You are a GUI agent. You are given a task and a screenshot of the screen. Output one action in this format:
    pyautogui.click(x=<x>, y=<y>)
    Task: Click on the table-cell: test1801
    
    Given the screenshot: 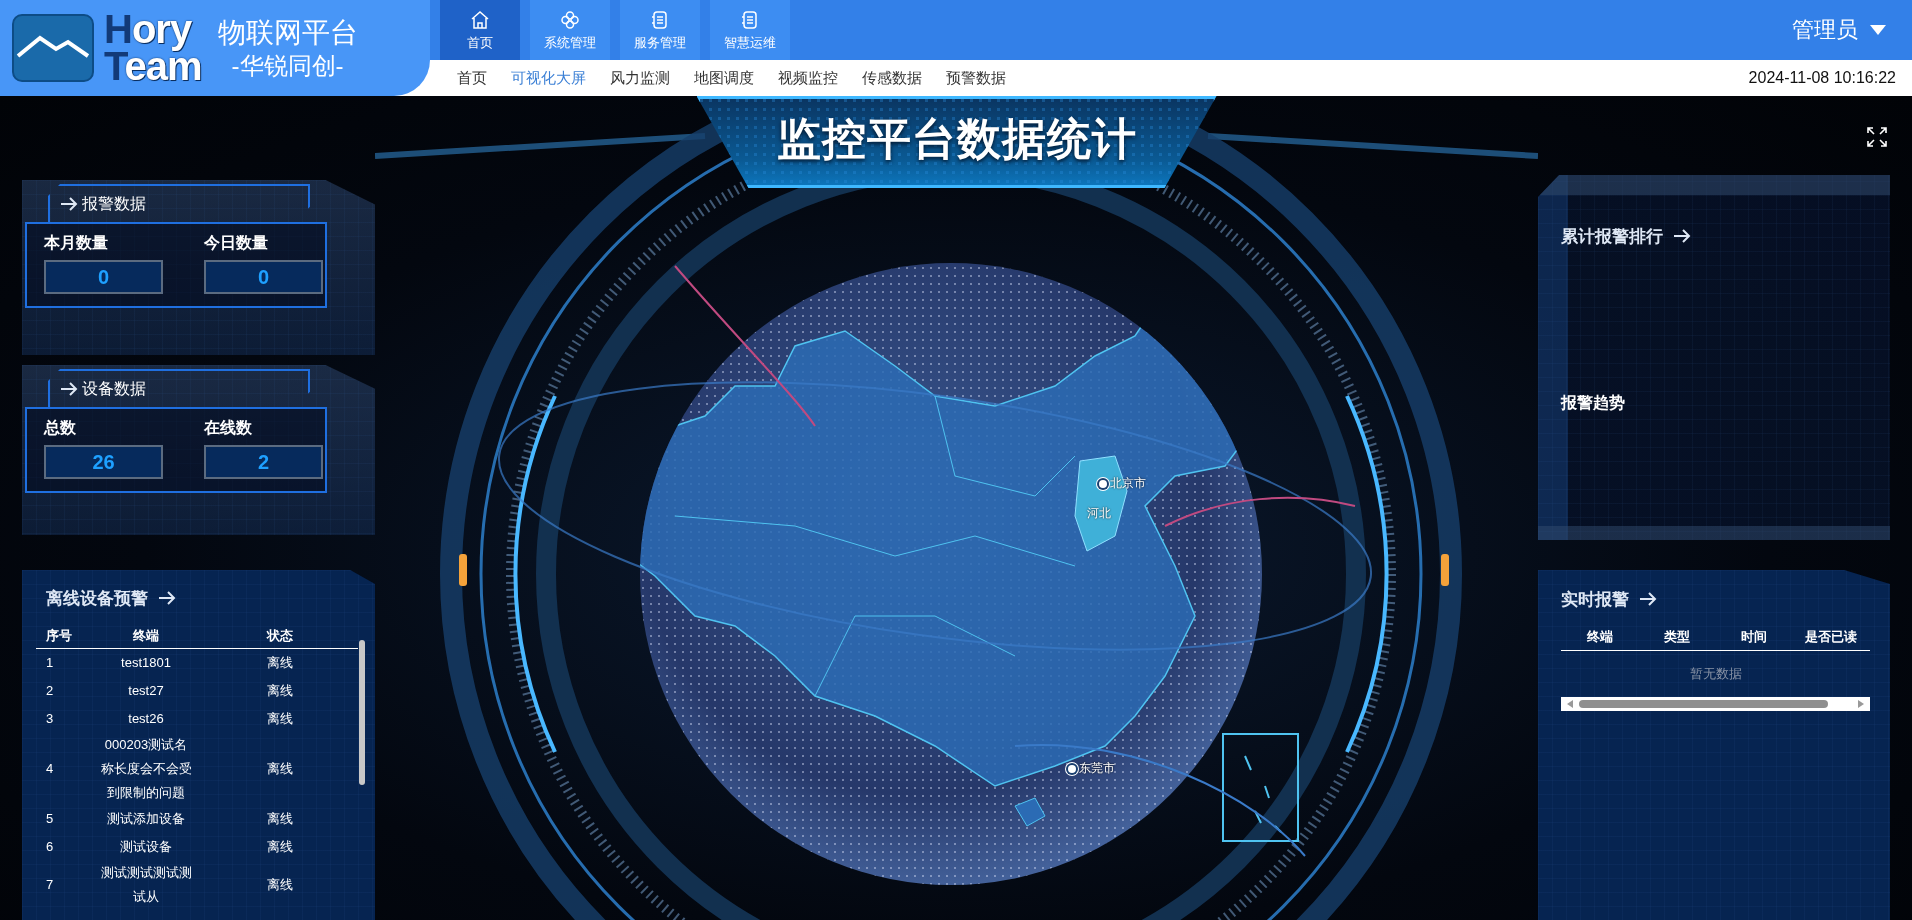 What is the action you would take?
    pyautogui.click(x=146, y=662)
    